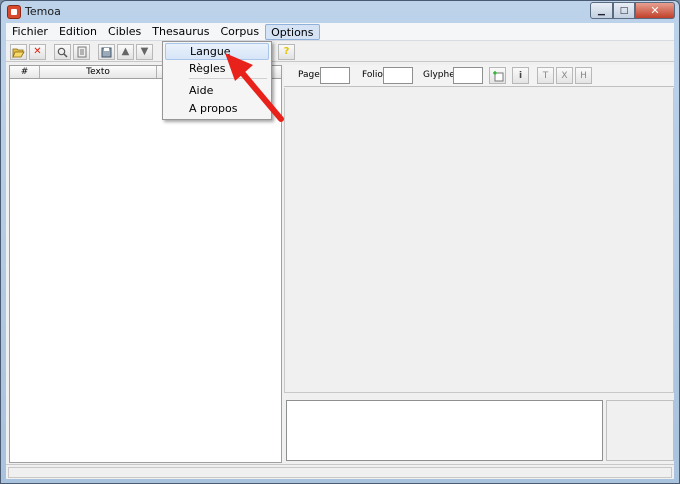 Image resolution: width=680 pixels, height=484 pixels. What do you see at coordinates (106, 52) in the screenshot?
I see `save-icon` at bounding box center [106, 52].